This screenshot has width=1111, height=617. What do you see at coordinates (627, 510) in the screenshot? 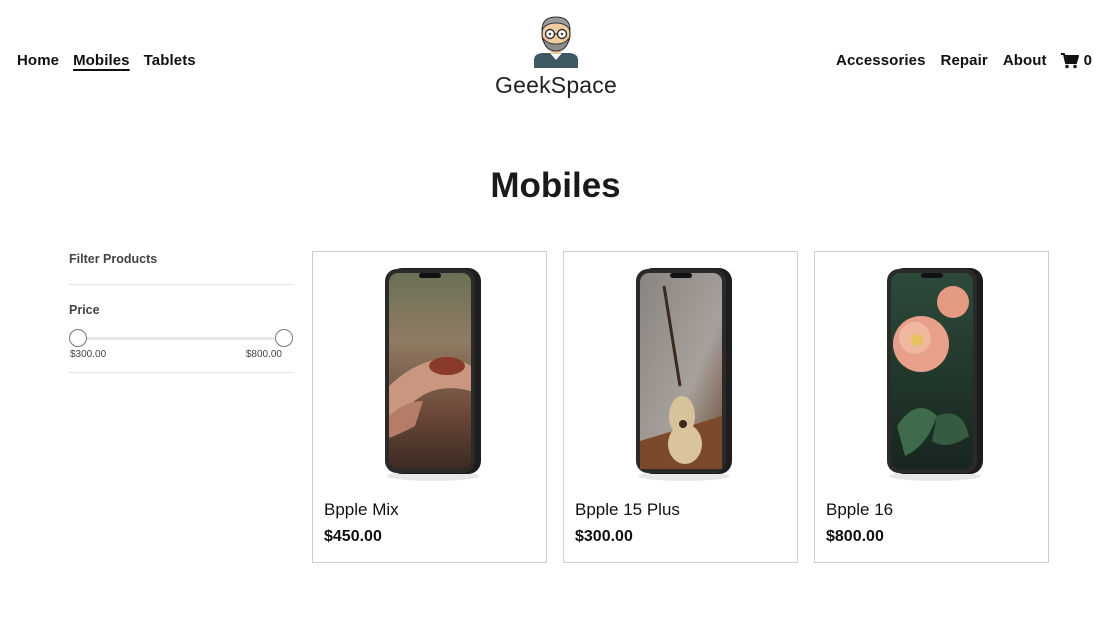
I see `product-name: Bpple 15 Plus` at bounding box center [627, 510].